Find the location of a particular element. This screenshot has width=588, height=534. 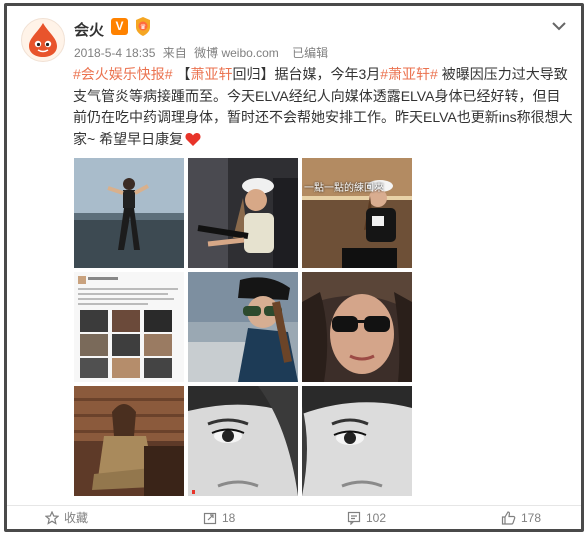

photo-sunglasses-selfie is located at coordinates (357, 327).